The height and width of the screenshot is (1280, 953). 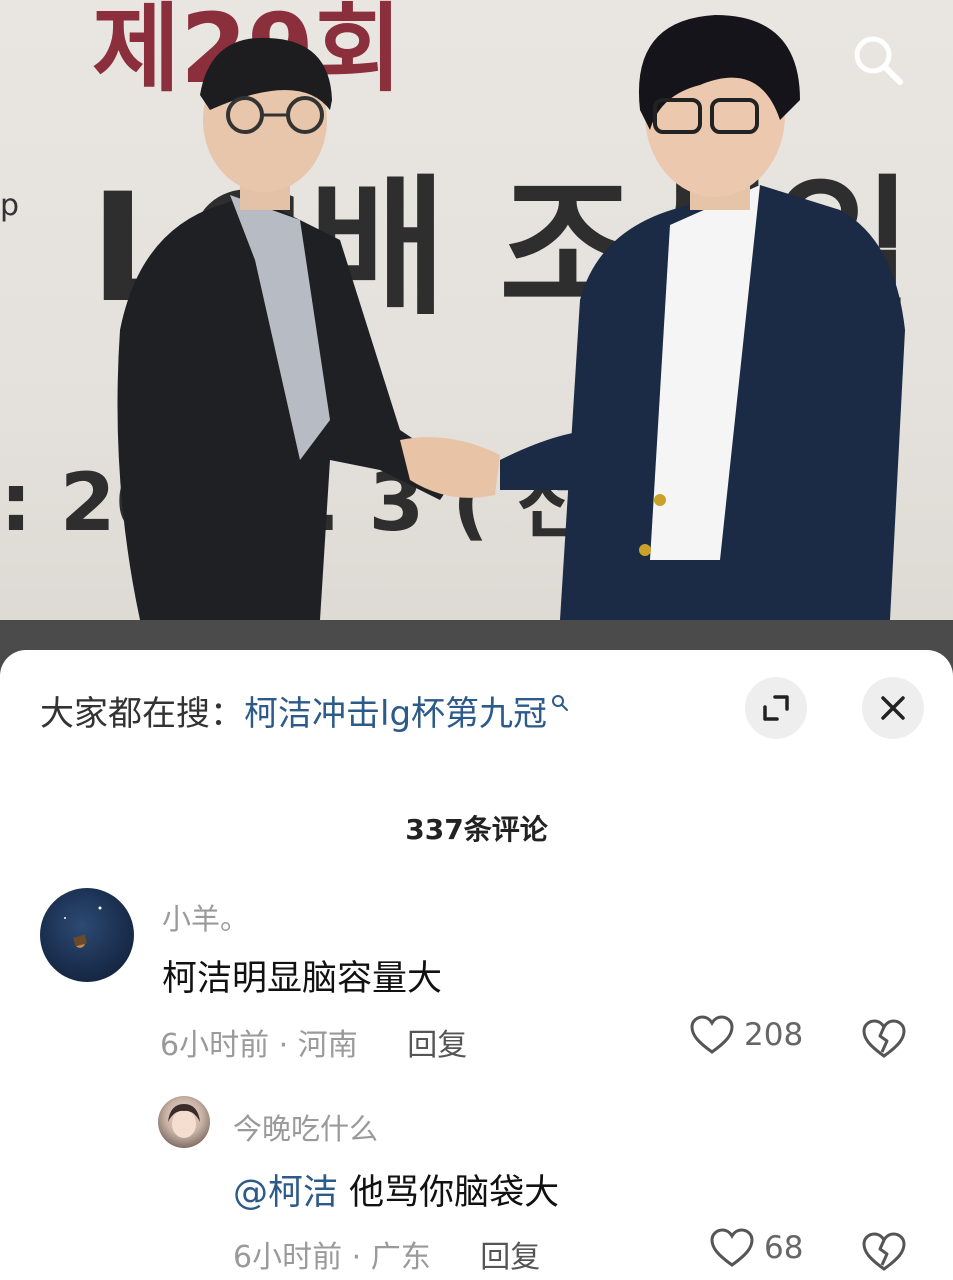 I want to click on search-icon, so click(x=878, y=60).